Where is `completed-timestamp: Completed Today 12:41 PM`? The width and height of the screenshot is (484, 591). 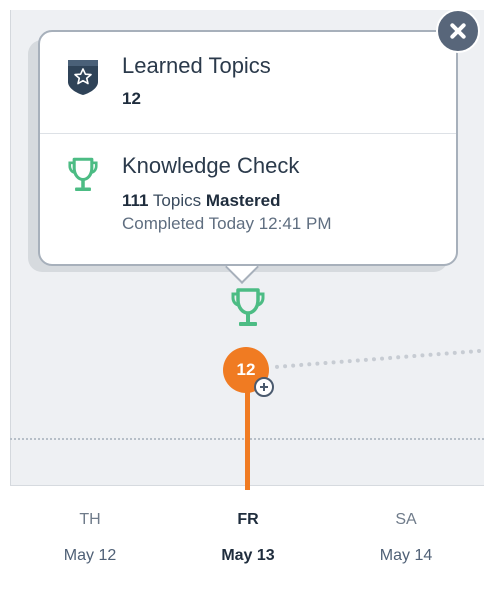 completed-timestamp: Completed Today 12:41 PM is located at coordinates (227, 223).